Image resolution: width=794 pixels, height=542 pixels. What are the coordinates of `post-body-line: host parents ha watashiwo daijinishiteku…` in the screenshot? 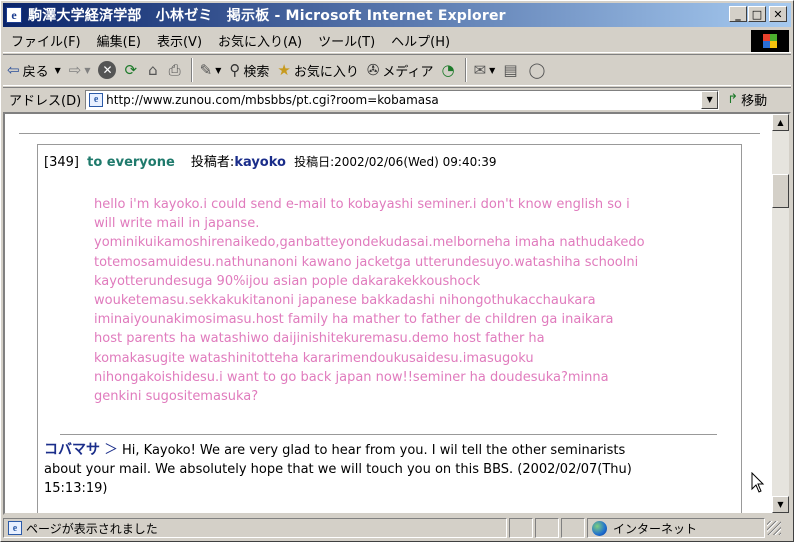 It's located at (319, 339).